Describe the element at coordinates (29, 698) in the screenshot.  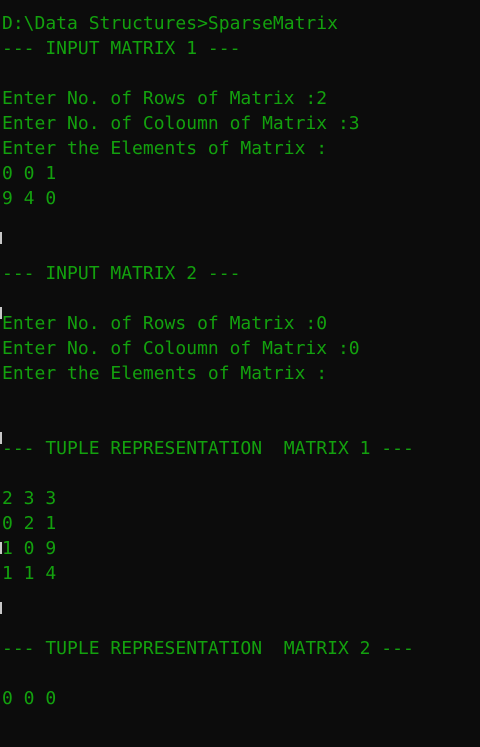
I see `tuple-matrix-2-row-1: 0 0 0` at that location.